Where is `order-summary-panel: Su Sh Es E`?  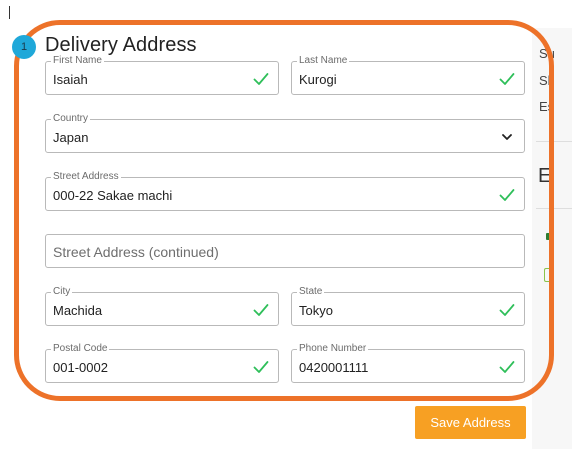 order-summary-panel: Su Sh Es E is located at coordinates (552, 238).